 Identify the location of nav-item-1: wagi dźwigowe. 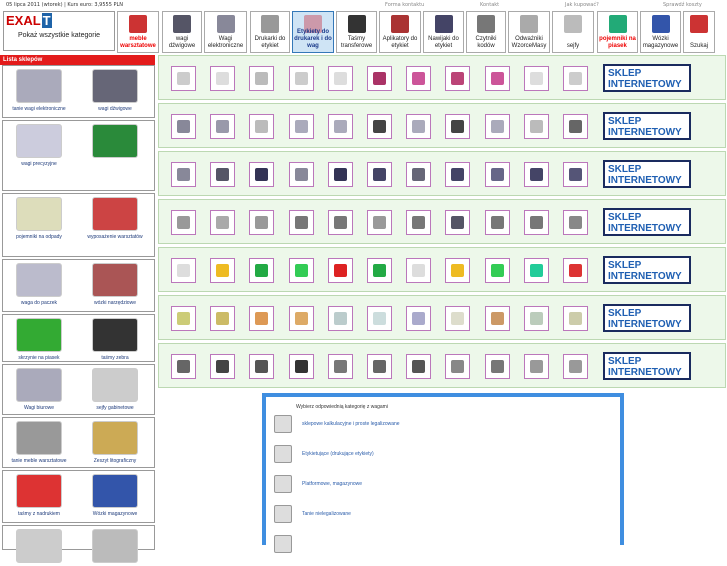
(182, 32).